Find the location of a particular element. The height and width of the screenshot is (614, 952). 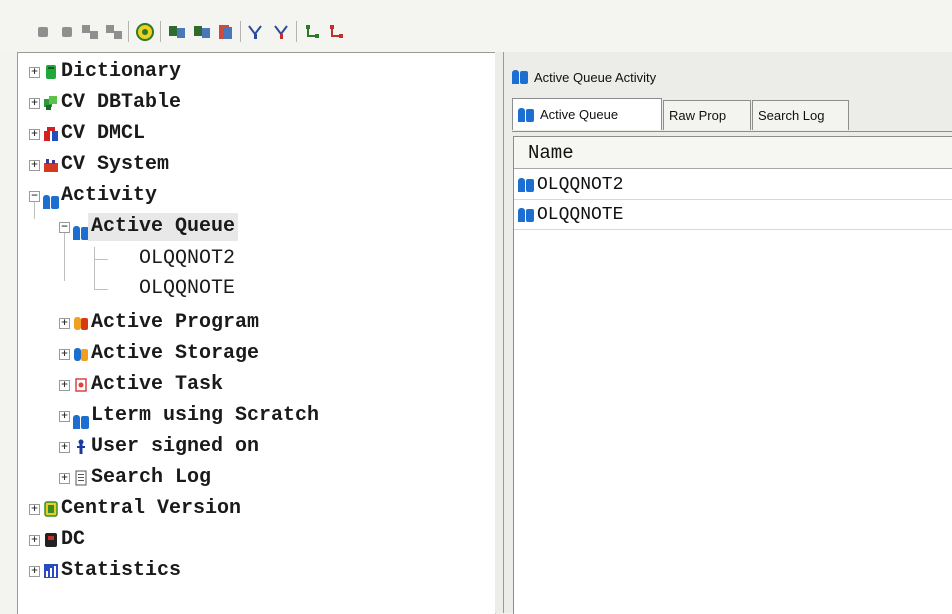

tree-item-label: CV DBTable is located at coordinates (121, 102).